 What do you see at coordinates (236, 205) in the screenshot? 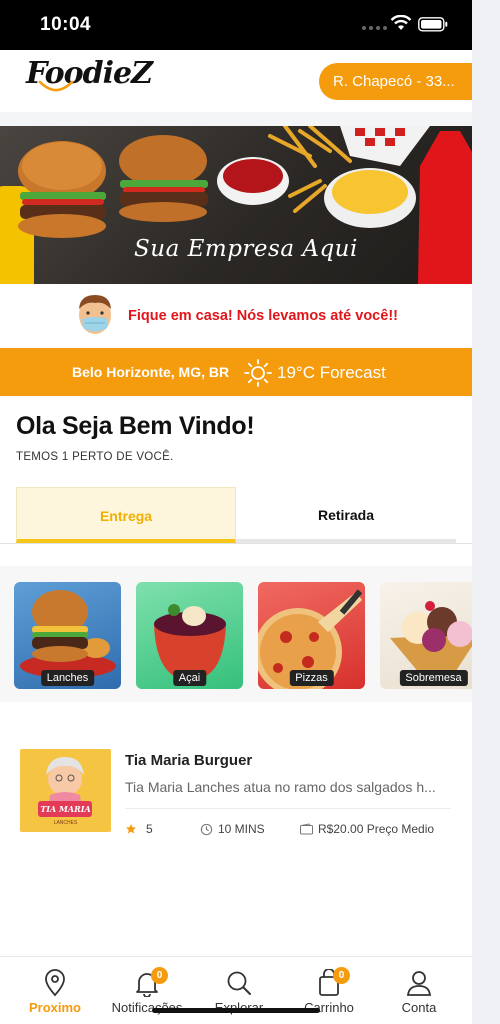
I see `promo-banner: Sua Empresa Aqui` at bounding box center [236, 205].